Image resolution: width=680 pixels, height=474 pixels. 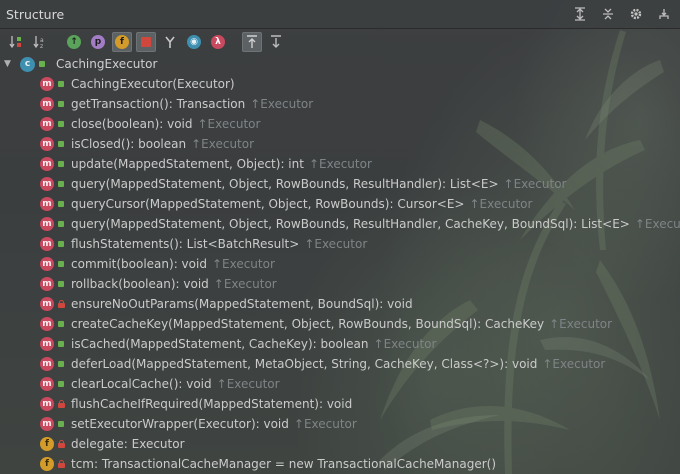 I want to click on collapse-all-button, so click(x=608, y=14).